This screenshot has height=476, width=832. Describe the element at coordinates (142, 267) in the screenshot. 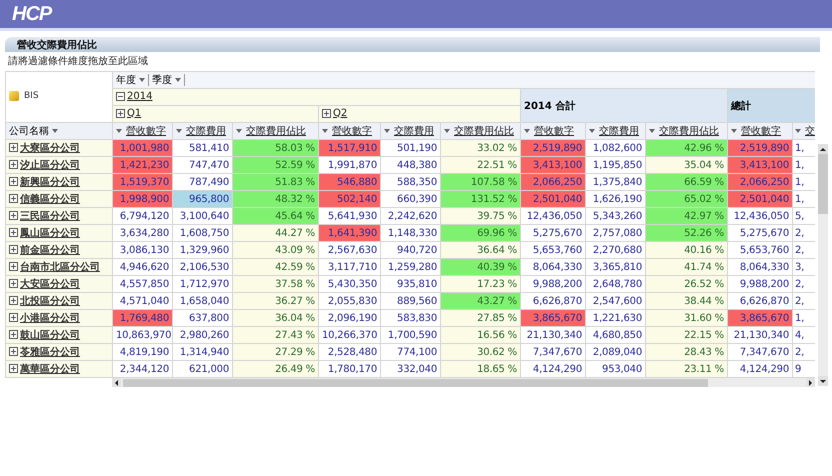

I see `table-cell: 4,946,620` at that location.